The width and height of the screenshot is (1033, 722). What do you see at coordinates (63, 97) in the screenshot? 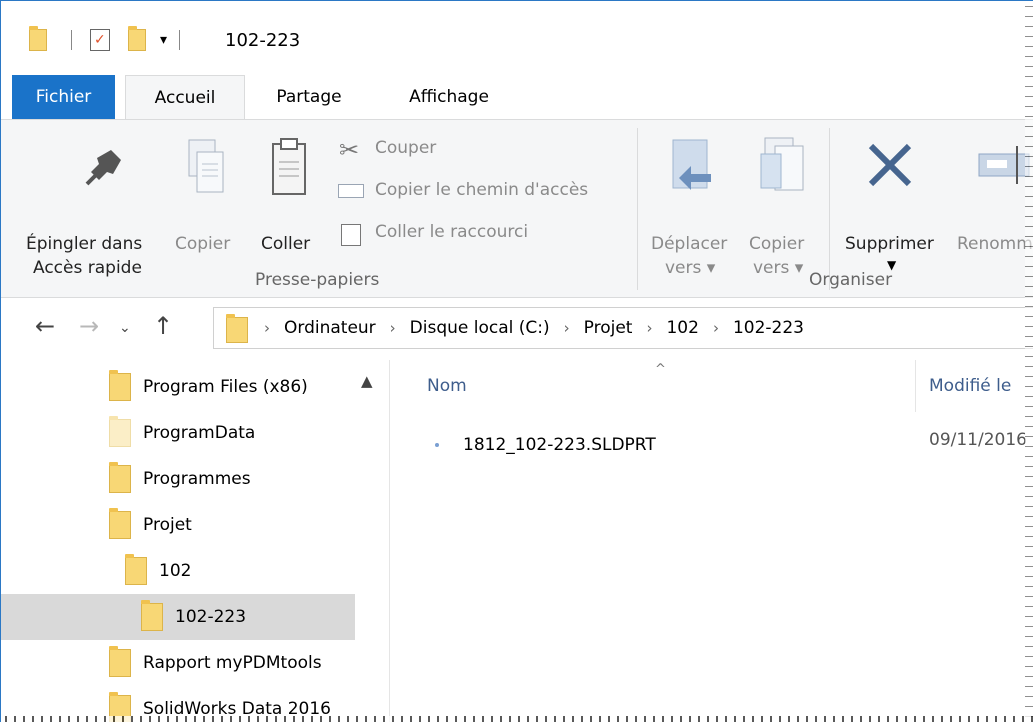
I see `tab-file: Fichier` at bounding box center [63, 97].